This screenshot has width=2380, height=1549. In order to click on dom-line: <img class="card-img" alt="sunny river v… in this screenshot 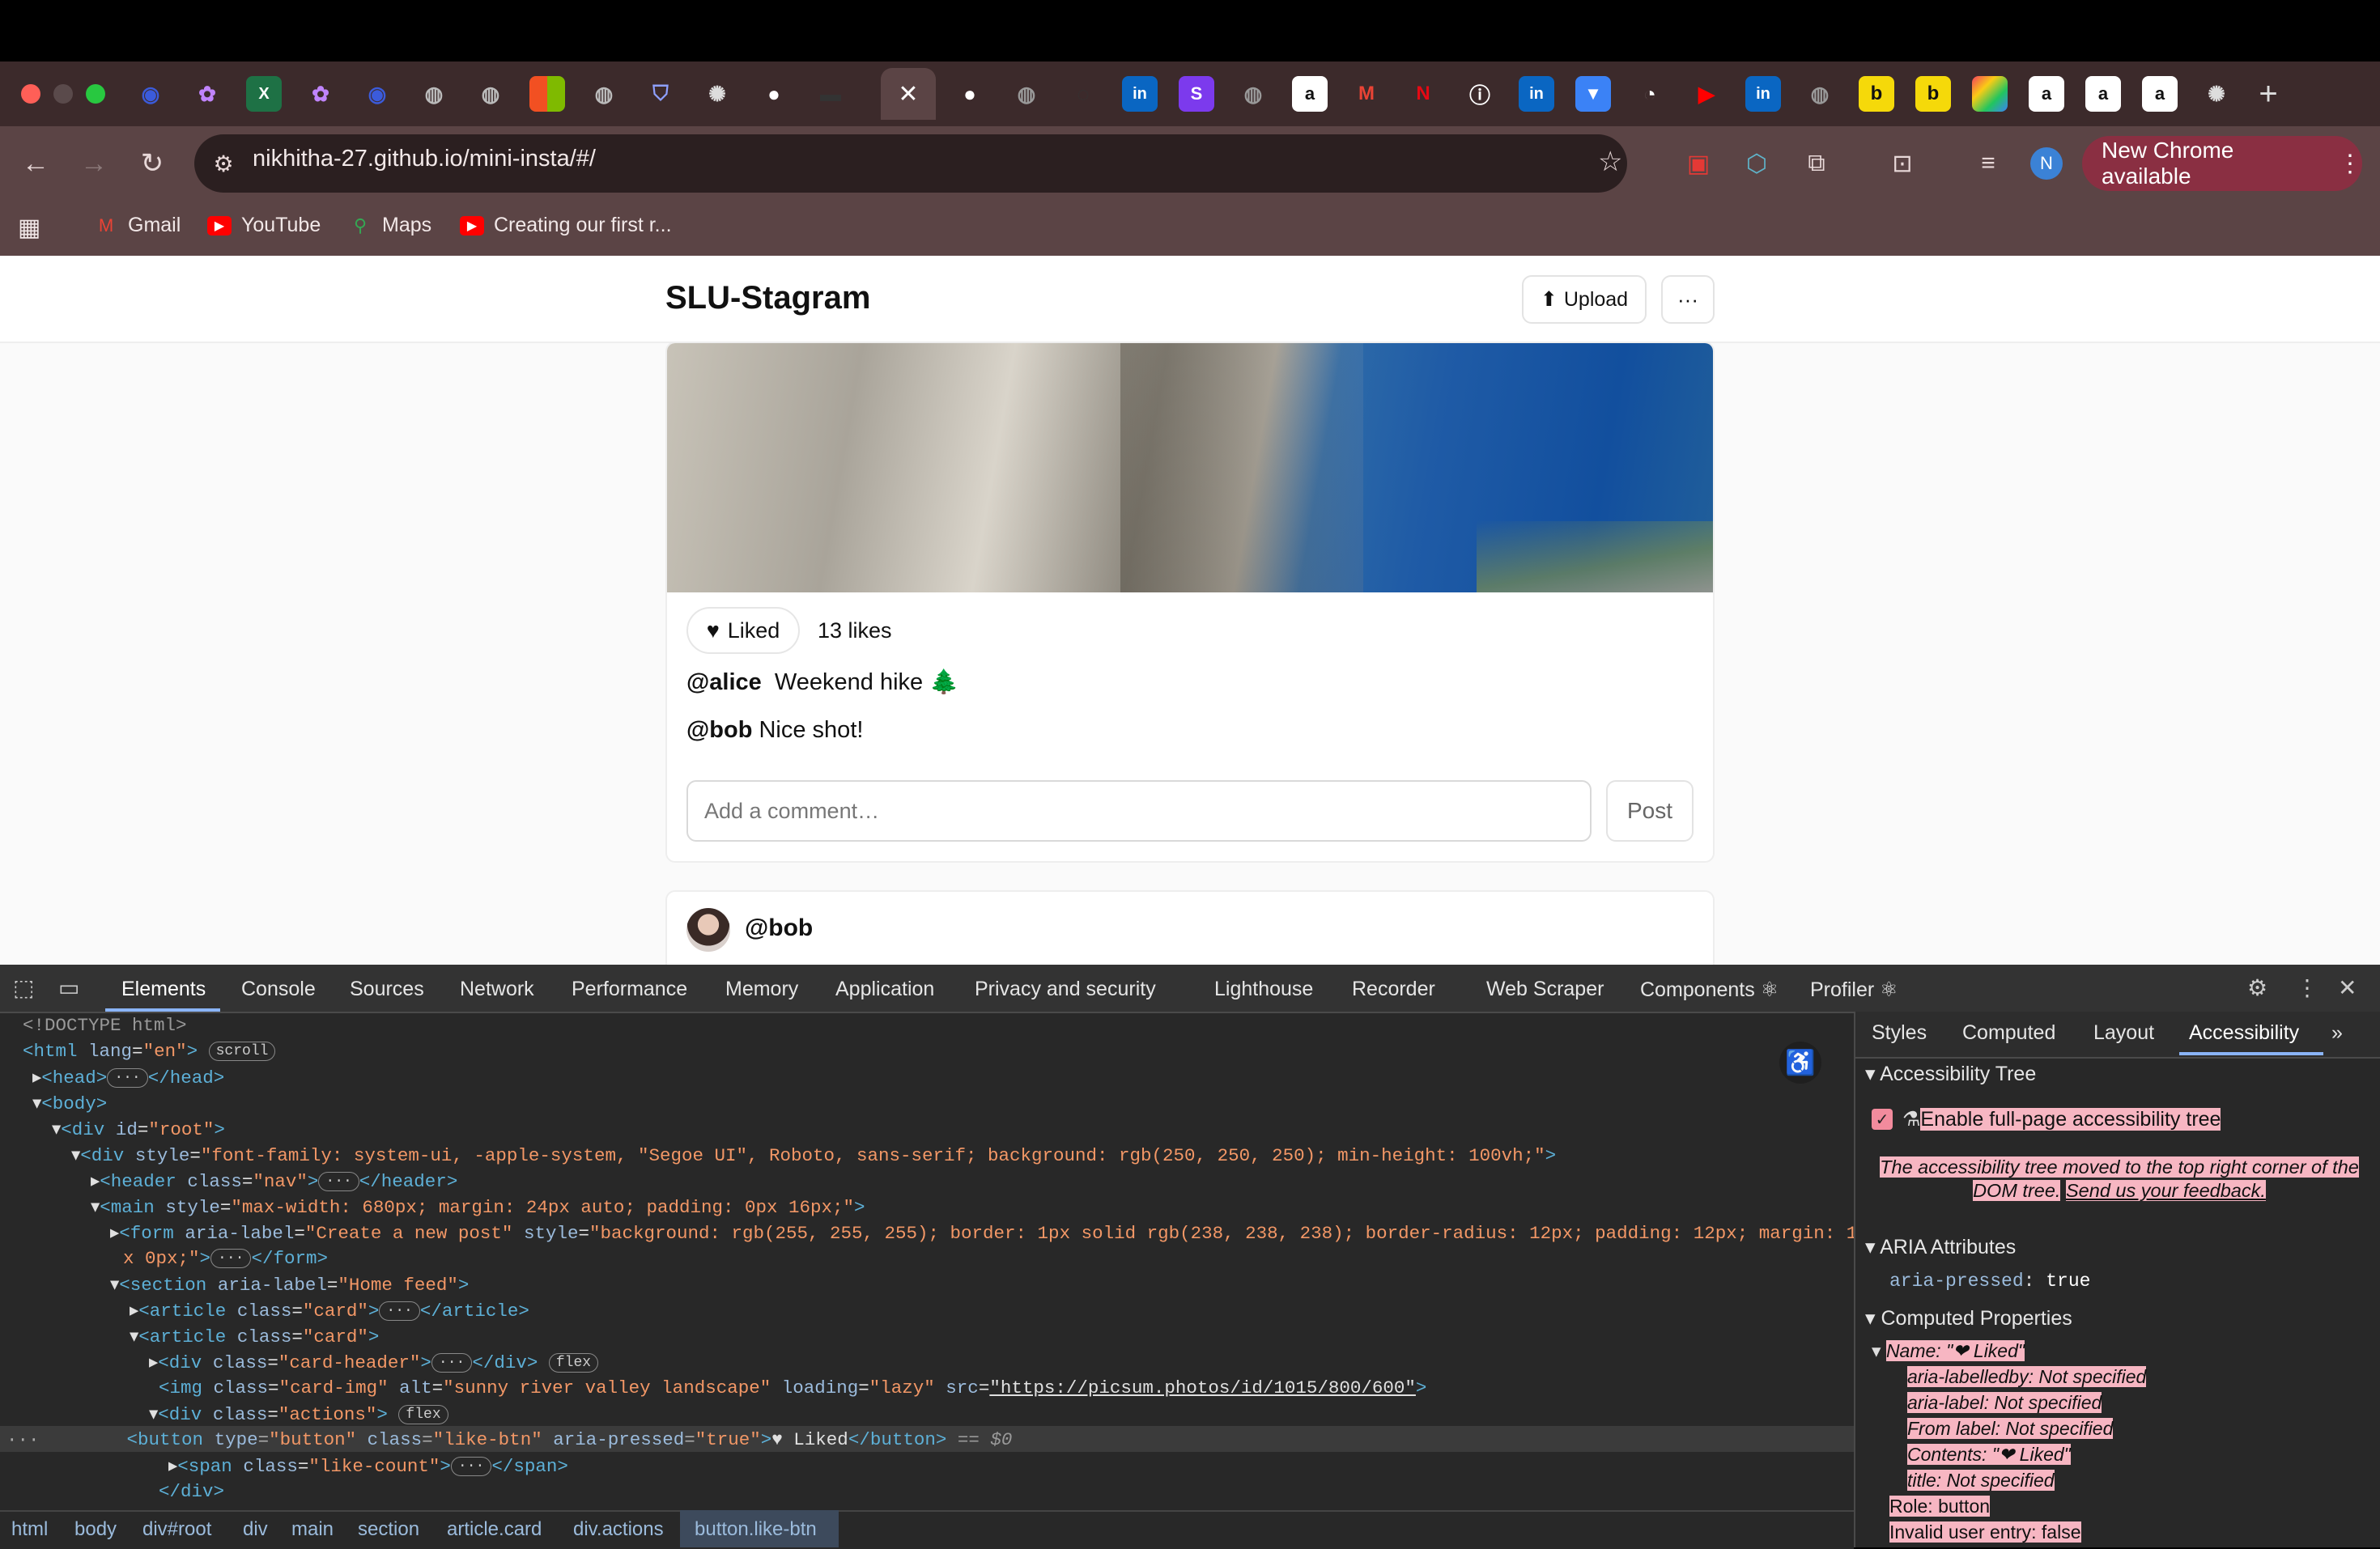, I will do `click(792, 1387)`.